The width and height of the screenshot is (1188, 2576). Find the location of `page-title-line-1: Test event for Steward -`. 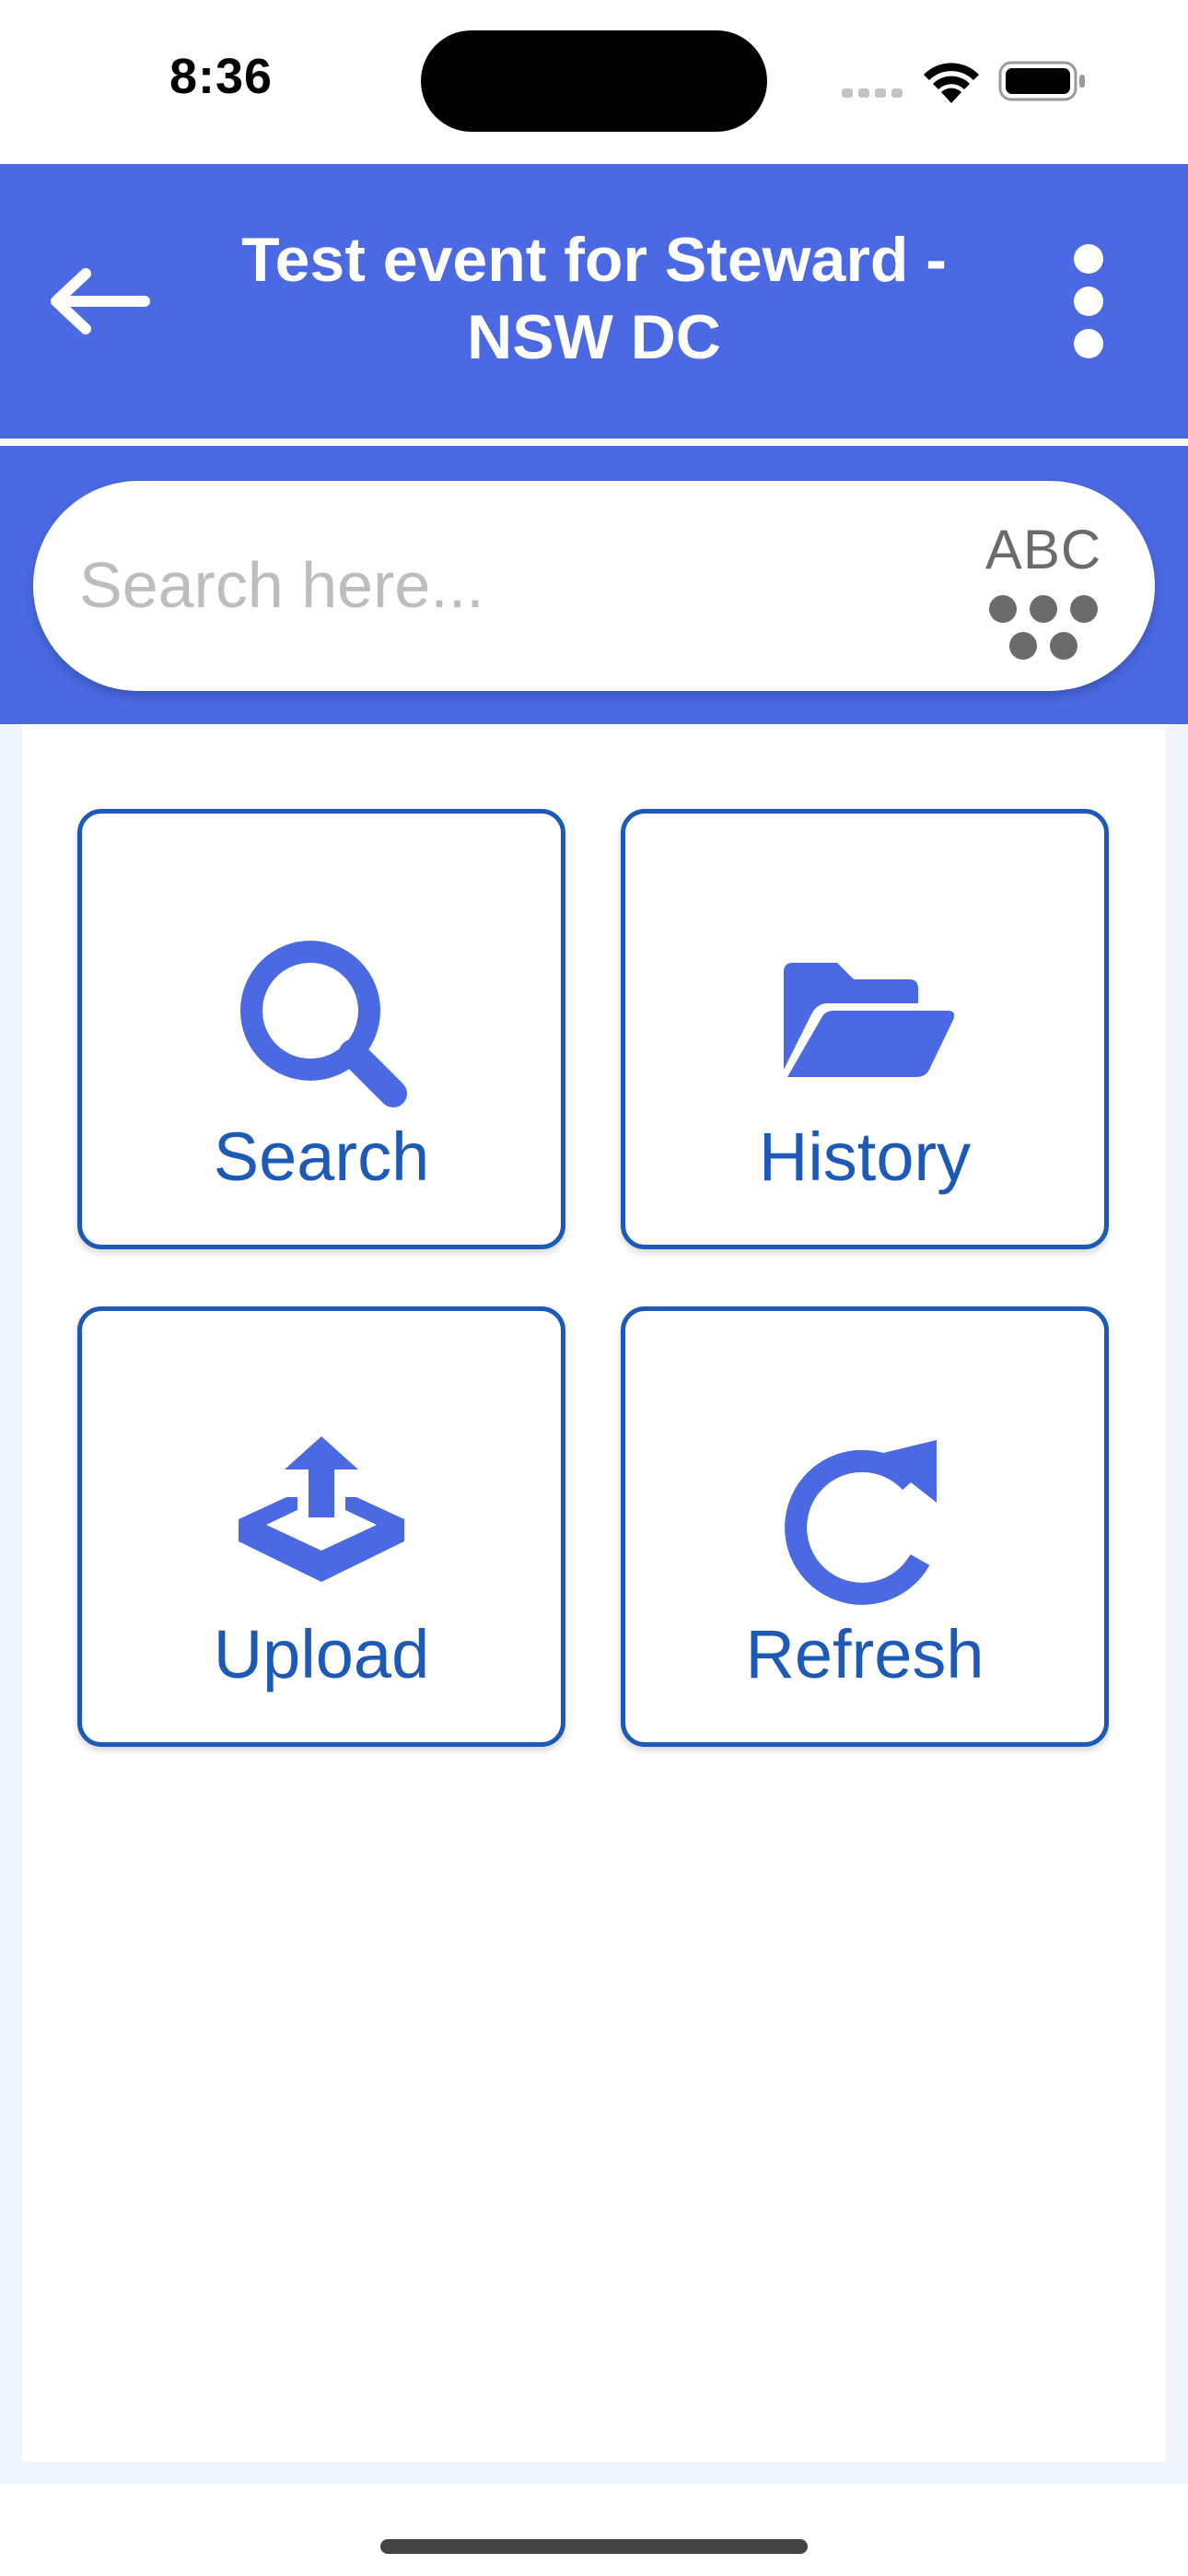

page-title-line-1: Test event for Steward - is located at coordinates (594, 260).